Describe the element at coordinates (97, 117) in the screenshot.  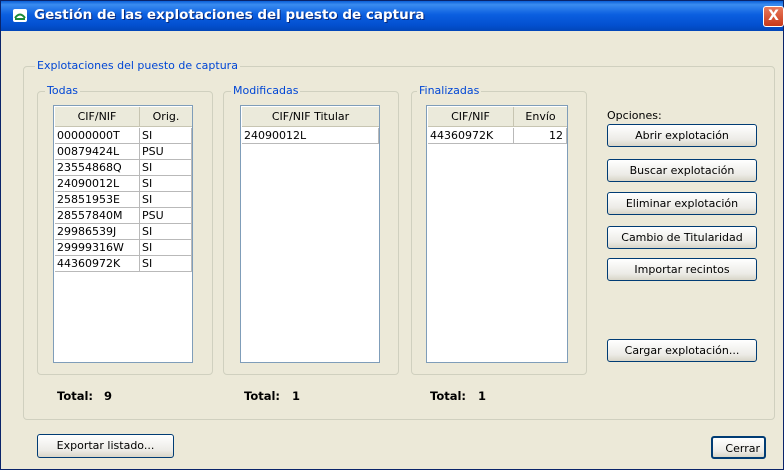
I see `column-header-cif-nif: CIF/NIF` at that location.